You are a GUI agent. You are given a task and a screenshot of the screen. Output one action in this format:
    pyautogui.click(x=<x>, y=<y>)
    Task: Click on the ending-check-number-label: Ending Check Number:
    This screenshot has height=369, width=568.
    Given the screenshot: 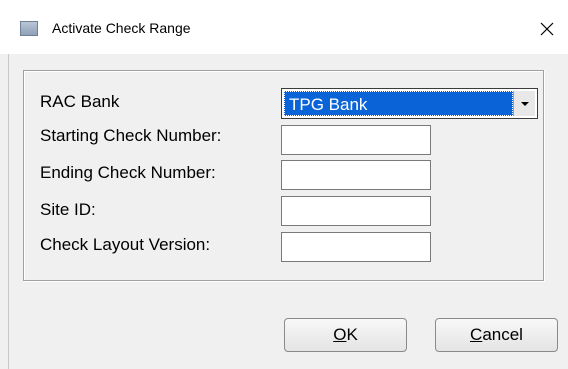 What is the action you would take?
    pyautogui.click(x=128, y=172)
    